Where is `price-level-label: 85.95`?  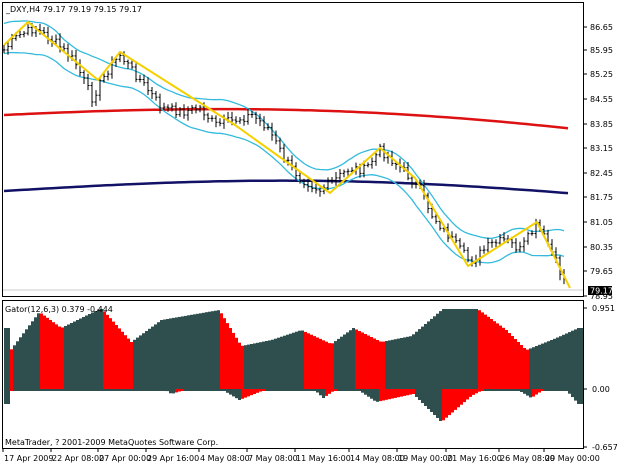
price-level-label: 85.95 is located at coordinates (601, 50).